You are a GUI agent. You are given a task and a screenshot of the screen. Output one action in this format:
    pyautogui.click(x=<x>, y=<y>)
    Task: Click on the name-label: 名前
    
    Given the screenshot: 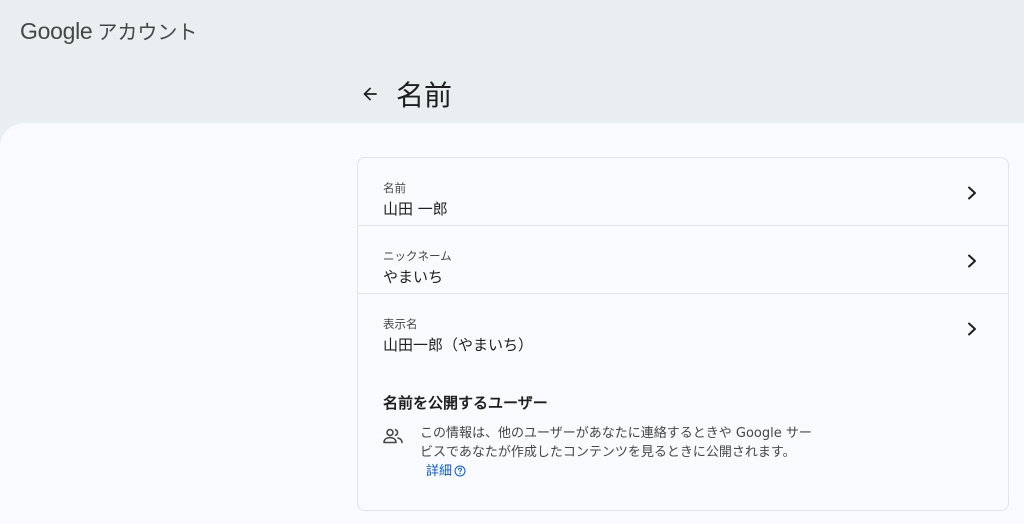 What is the action you would take?
    pyautogui.click(x=394, y=188)
    